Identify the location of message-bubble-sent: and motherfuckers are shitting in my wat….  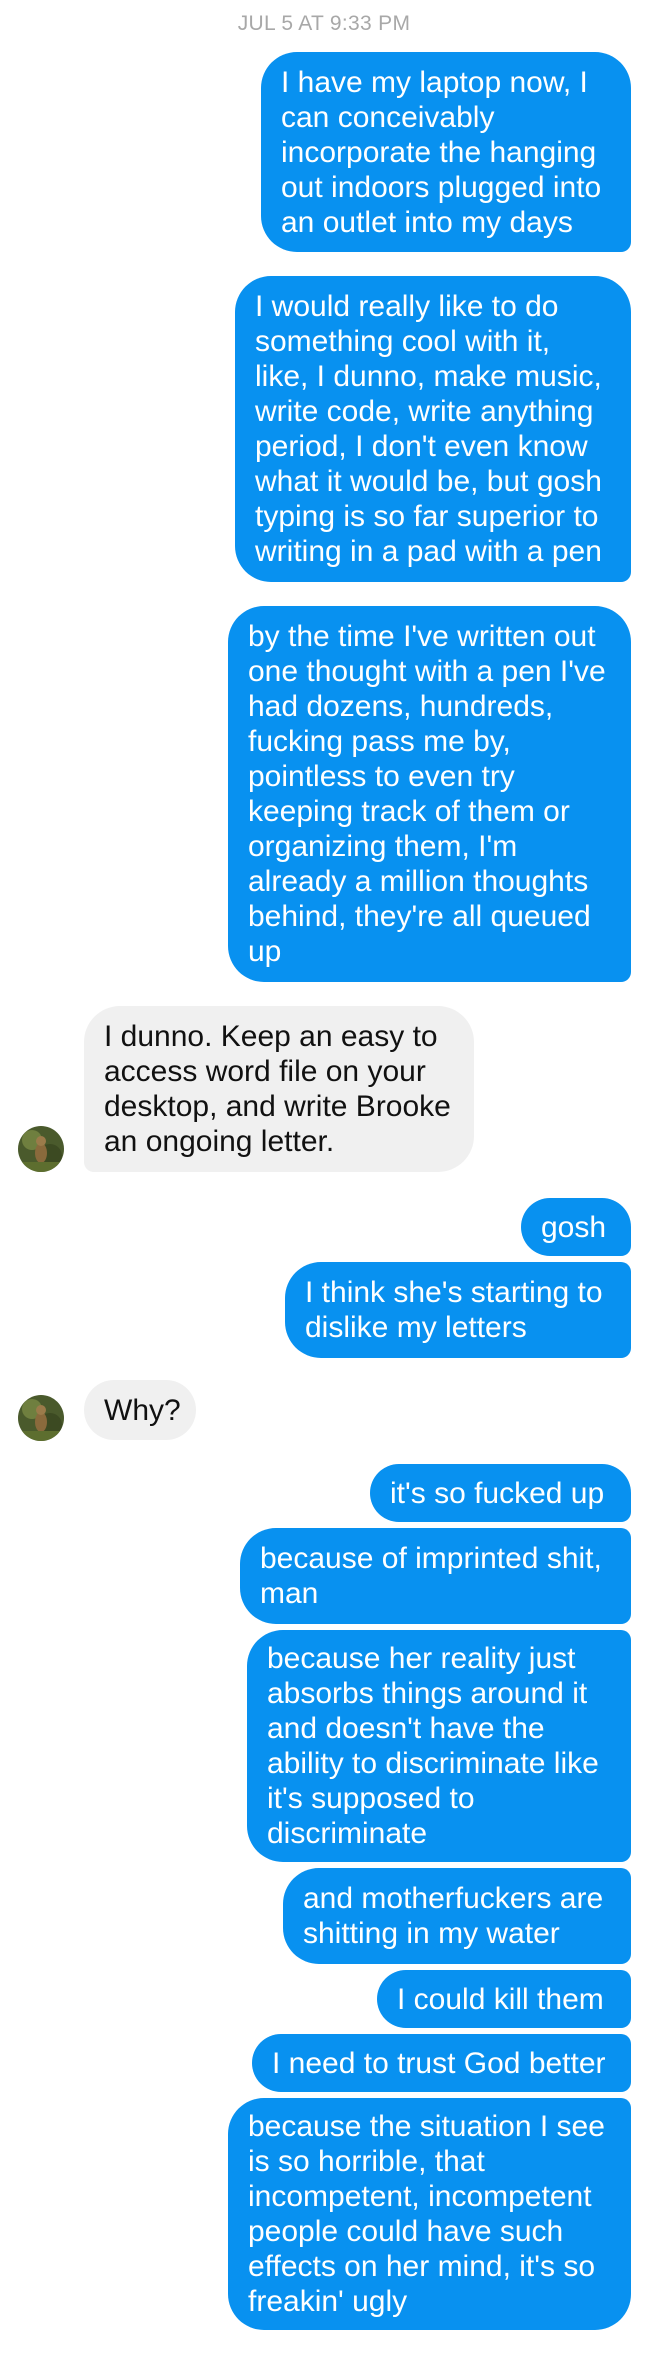
(457, 1916).